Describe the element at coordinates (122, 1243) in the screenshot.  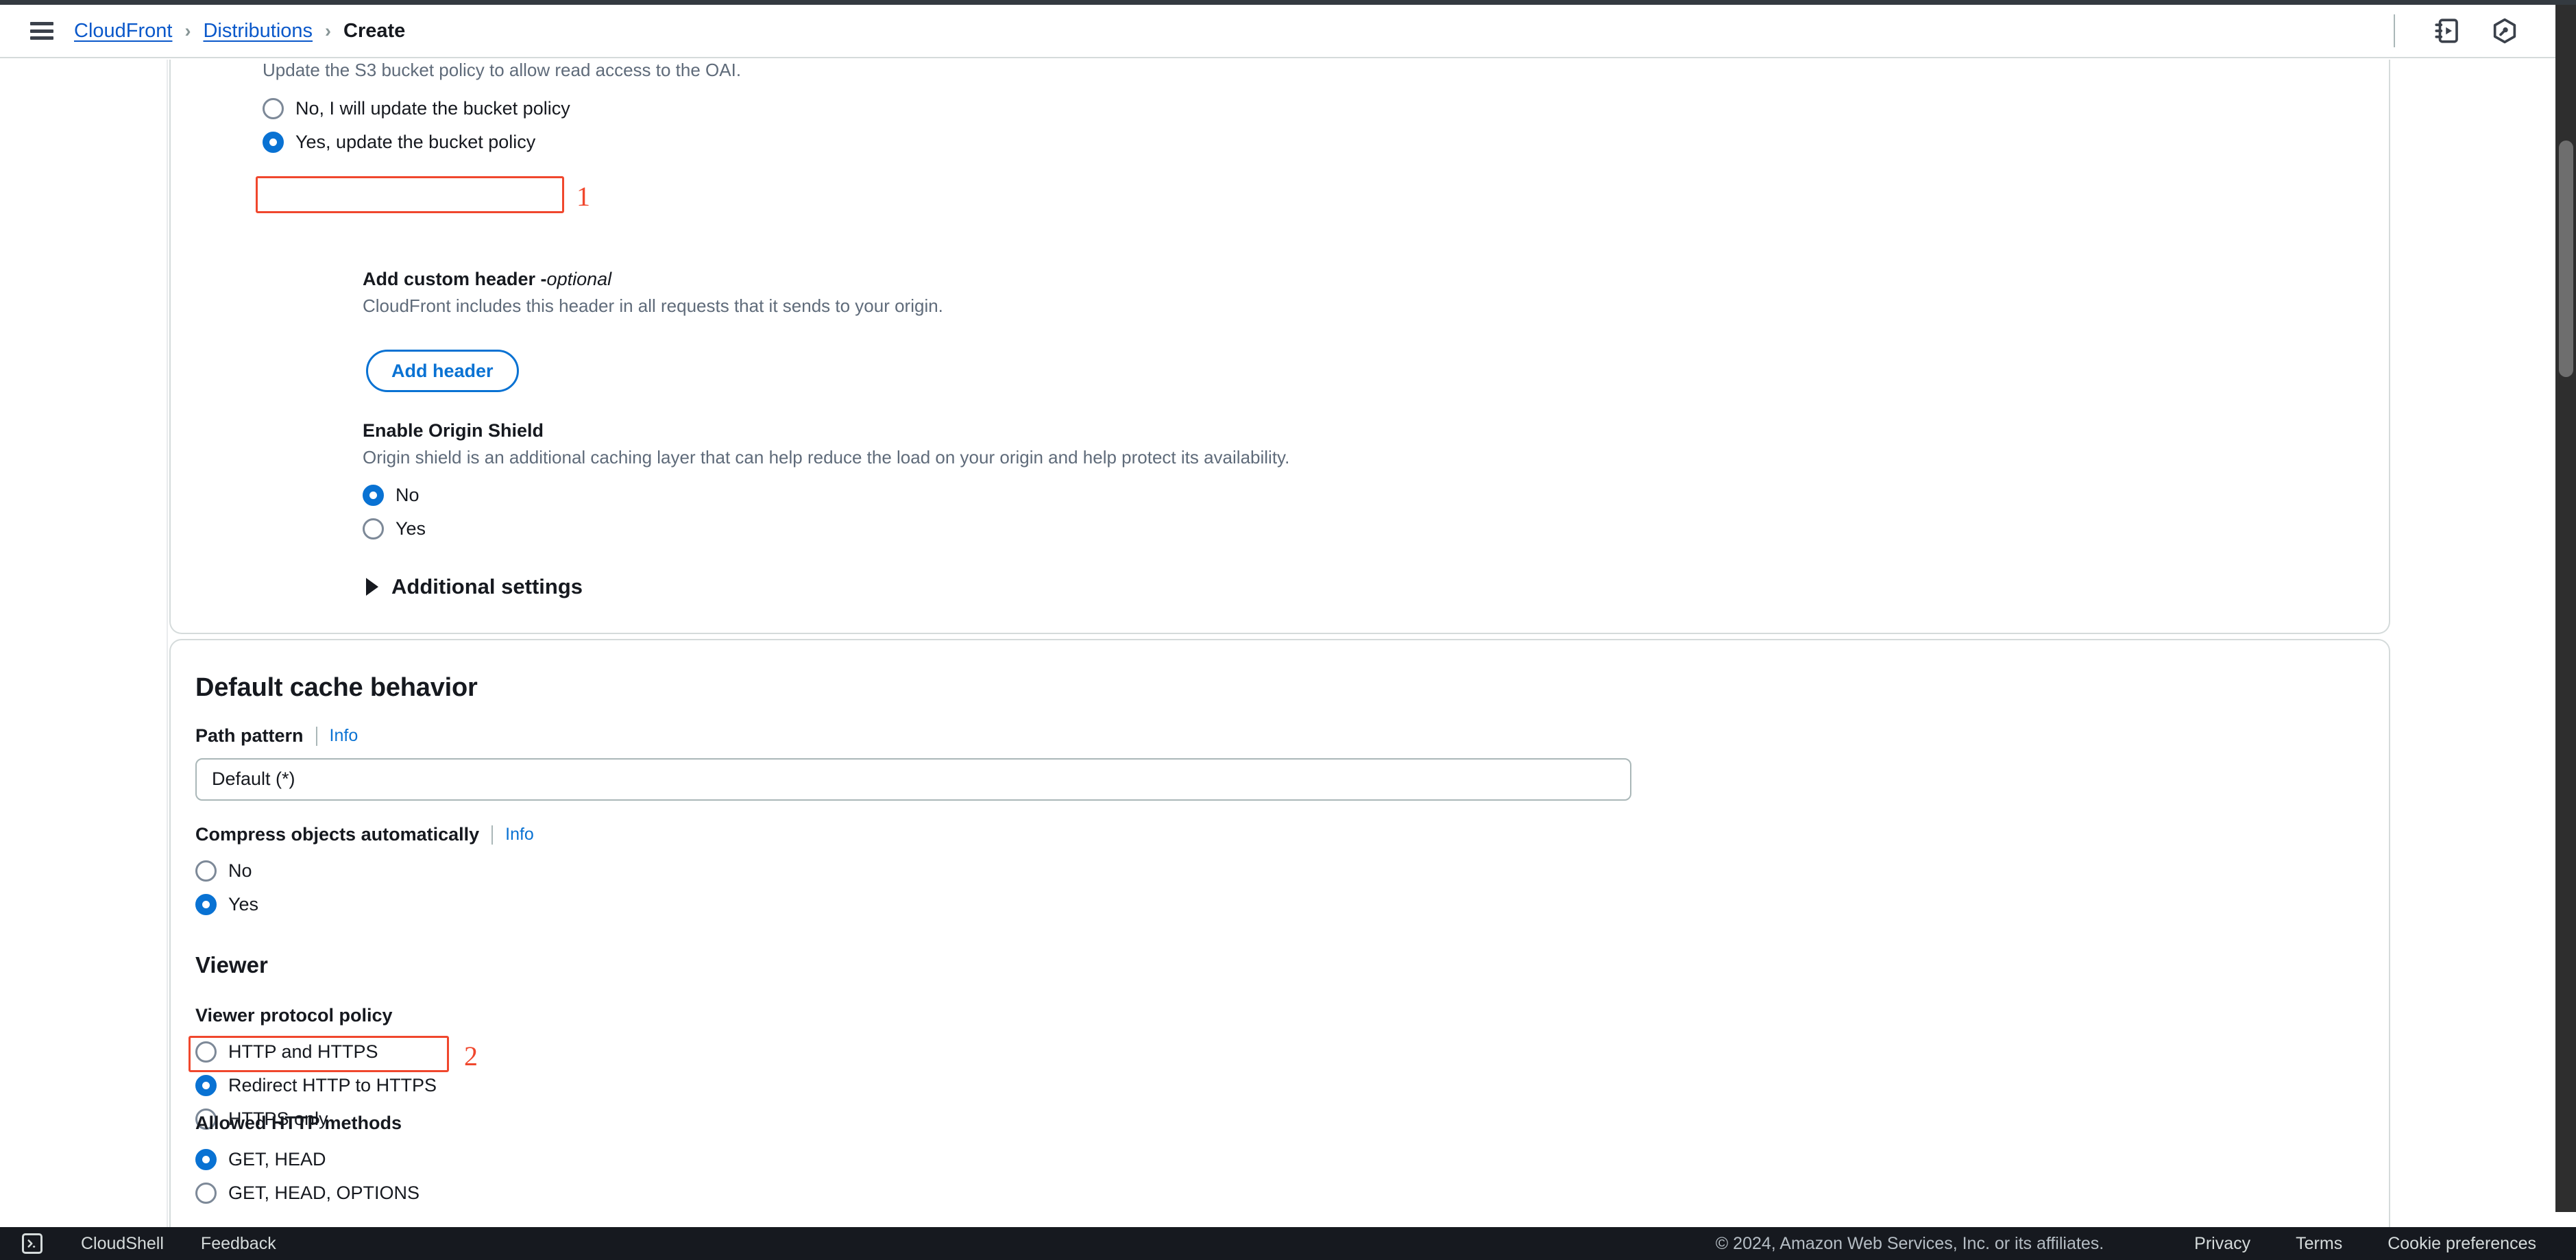
I see `cloudshell-label: CloudShell` at that location.